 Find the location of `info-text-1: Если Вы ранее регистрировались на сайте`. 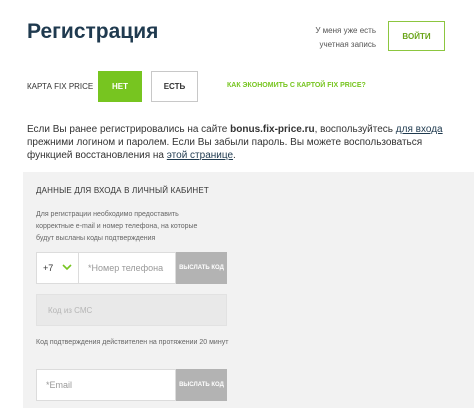

info-text-1: Если Вы ранее регистрировались на сайте is located at coordinates (129, 129).